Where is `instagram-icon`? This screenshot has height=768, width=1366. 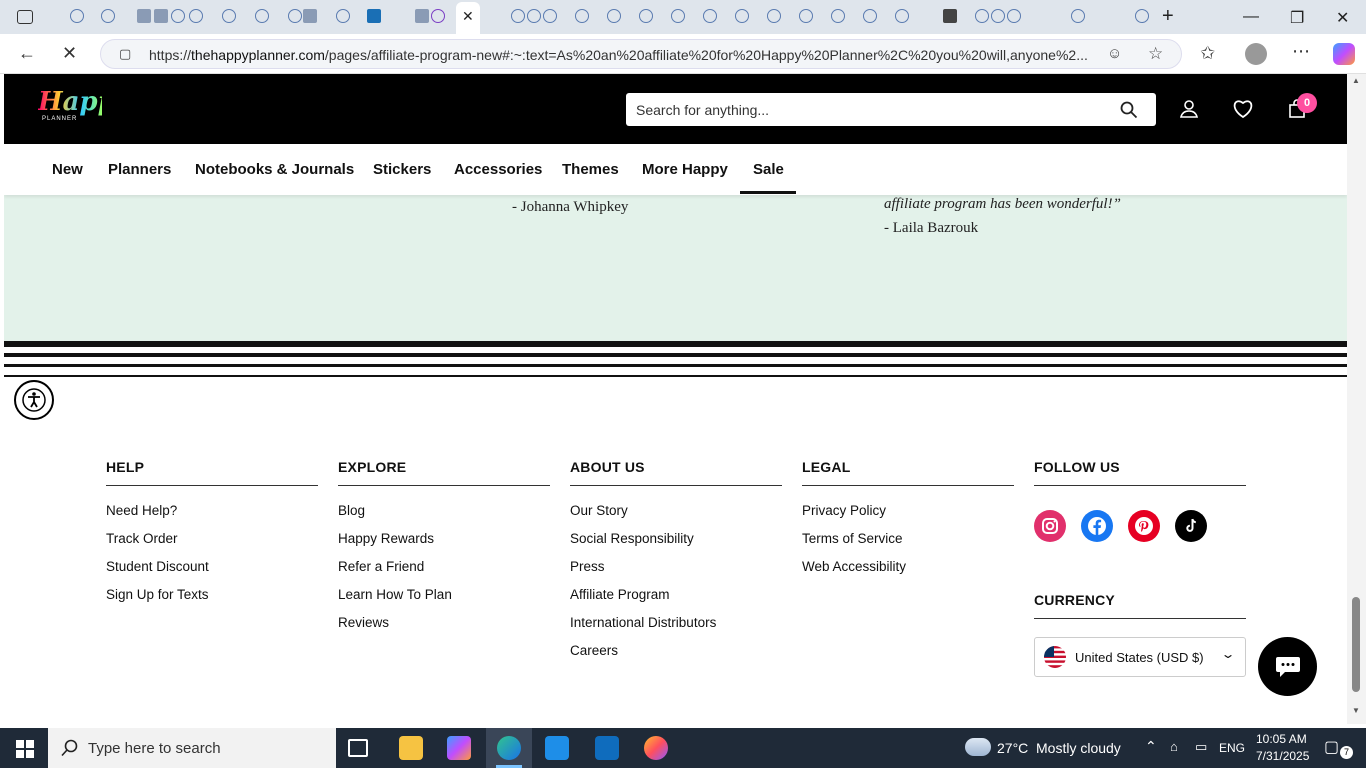 instagram-icon is located at coordinates (1050, 526).